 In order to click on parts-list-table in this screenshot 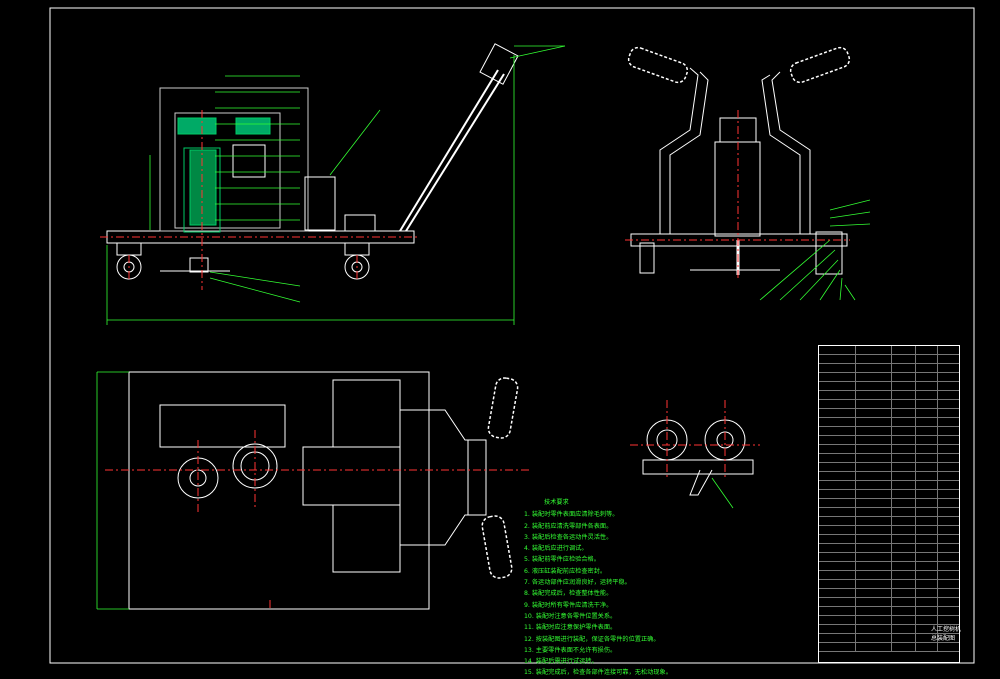, I will do `click(889, 504)`.